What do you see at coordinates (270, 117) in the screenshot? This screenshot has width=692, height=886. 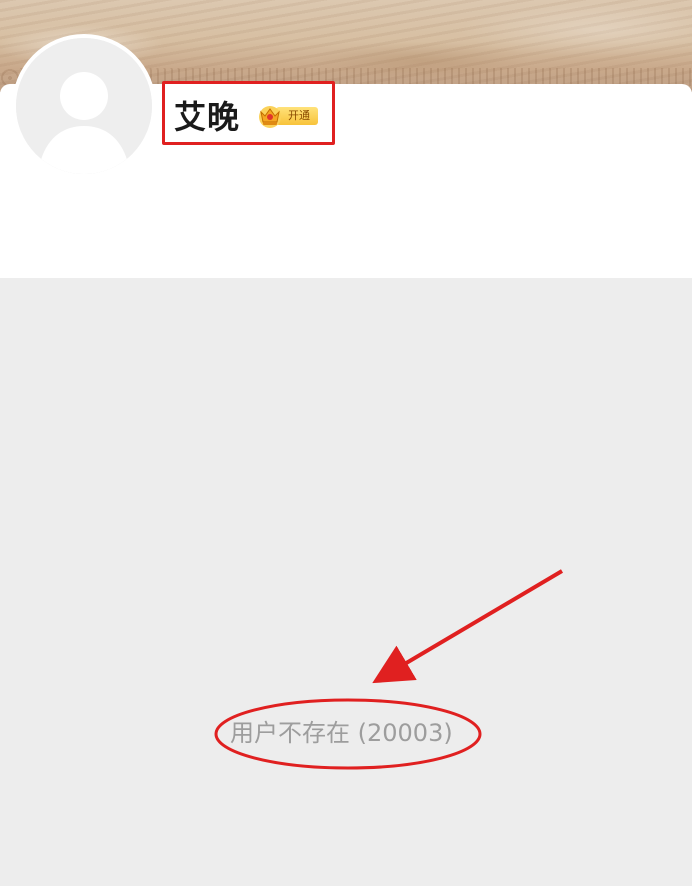 I see `crown-icon` at bounding box center [270, 117].